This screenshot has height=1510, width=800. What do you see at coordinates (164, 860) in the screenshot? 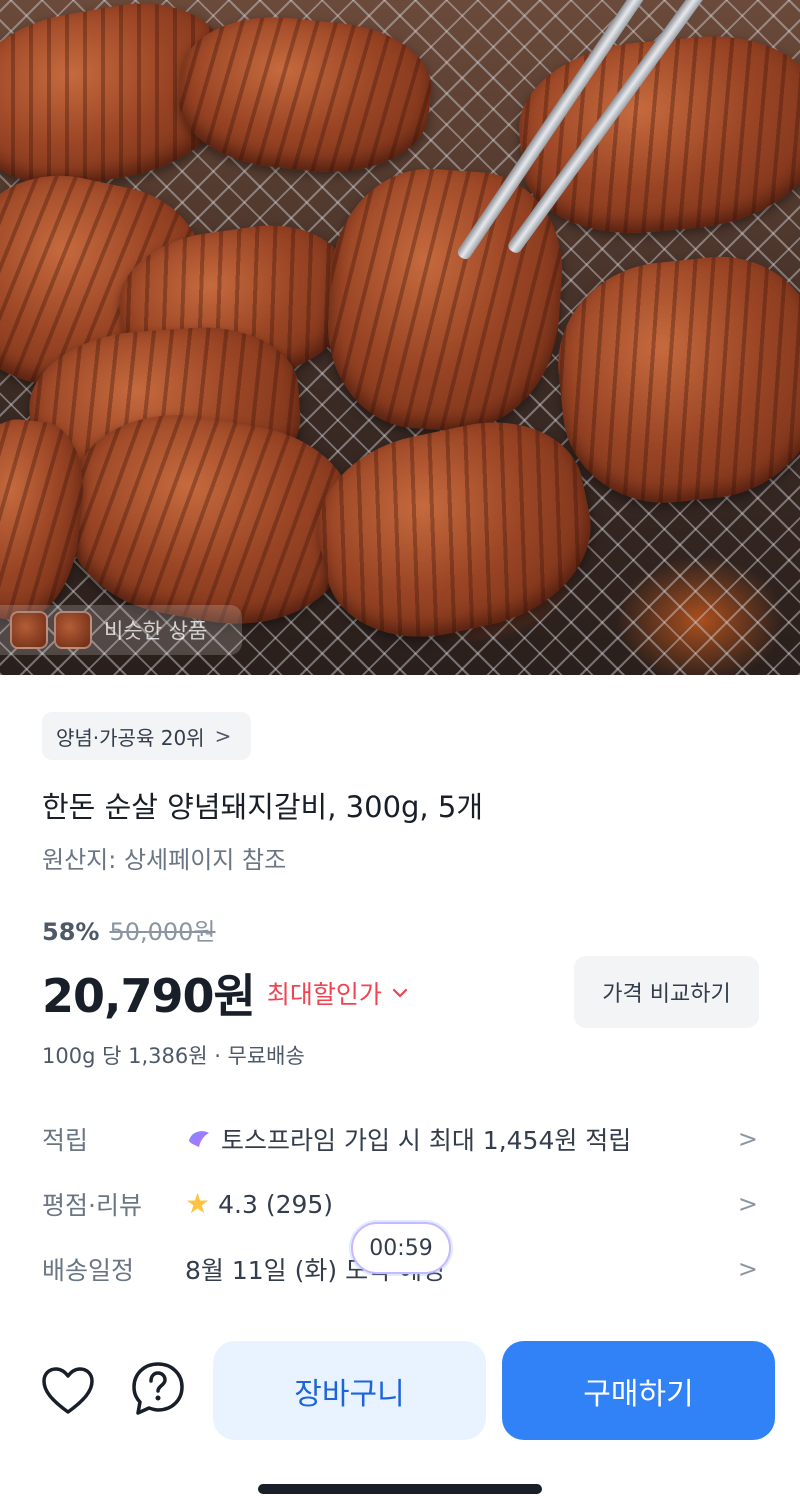
I see `product-origin: 원산지: 상세페이지 참조` at bounding box center [164, 860].